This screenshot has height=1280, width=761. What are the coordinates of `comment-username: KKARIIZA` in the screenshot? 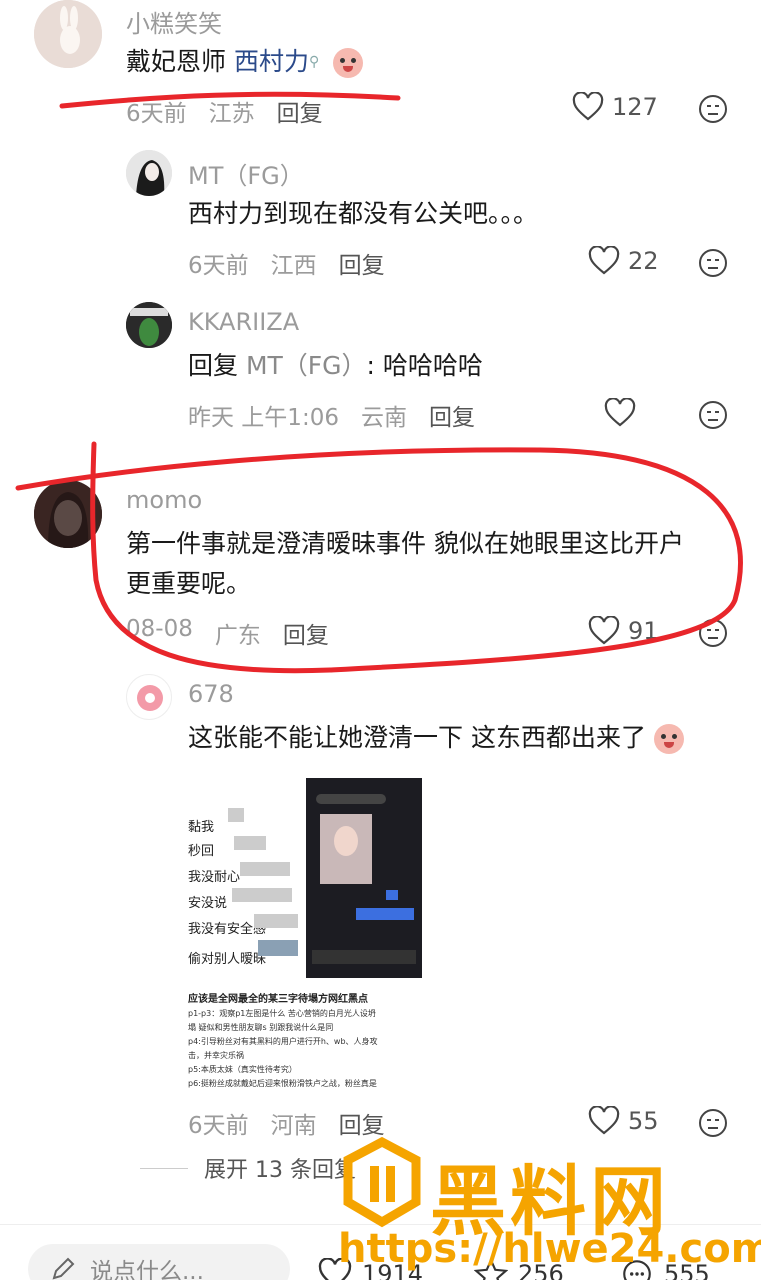 It's located at (243, 322).